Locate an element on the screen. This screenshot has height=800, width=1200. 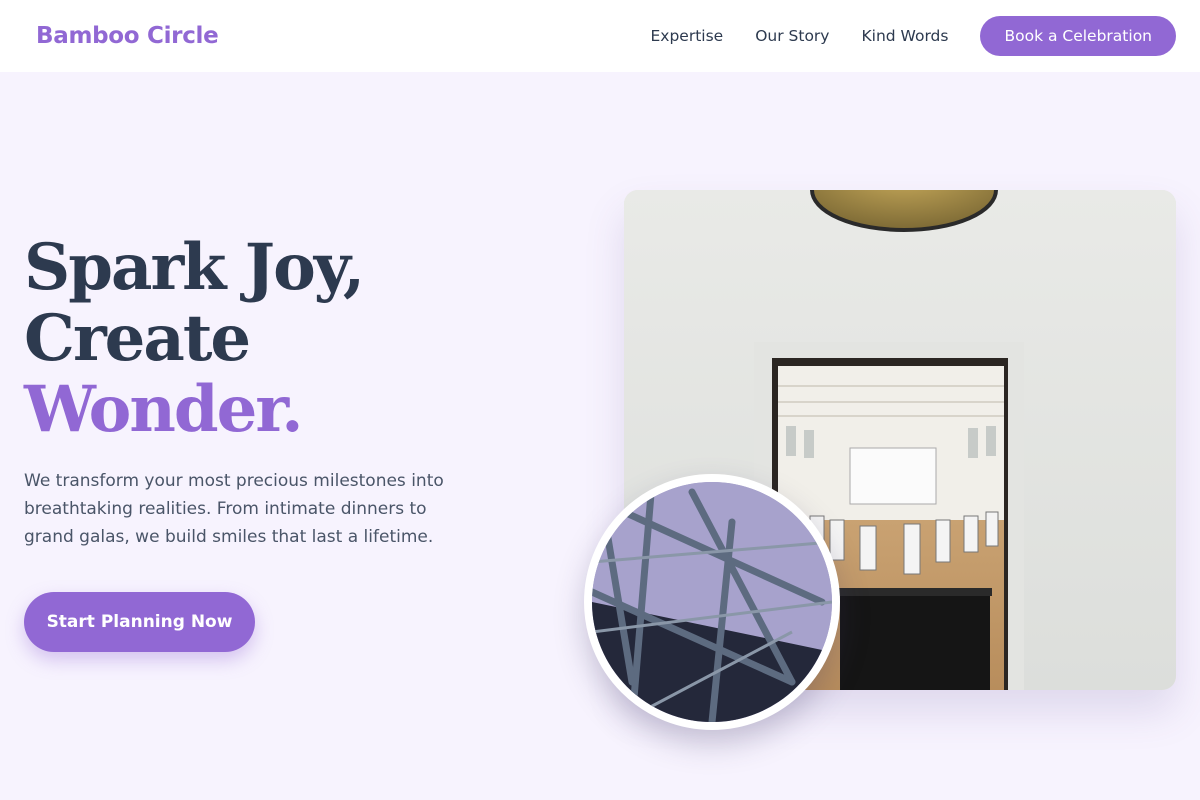
nav-link-our-story: Our Story is located at coordinates (792, 36).